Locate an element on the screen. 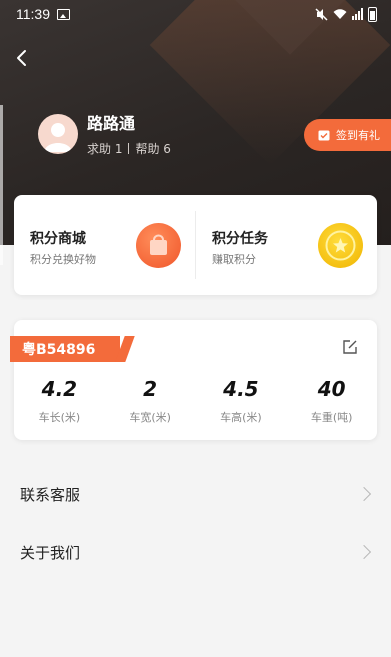 This screenshot has height=657, width=391. checkin-button: 签到有礼 is located at coordinates (347, 135).